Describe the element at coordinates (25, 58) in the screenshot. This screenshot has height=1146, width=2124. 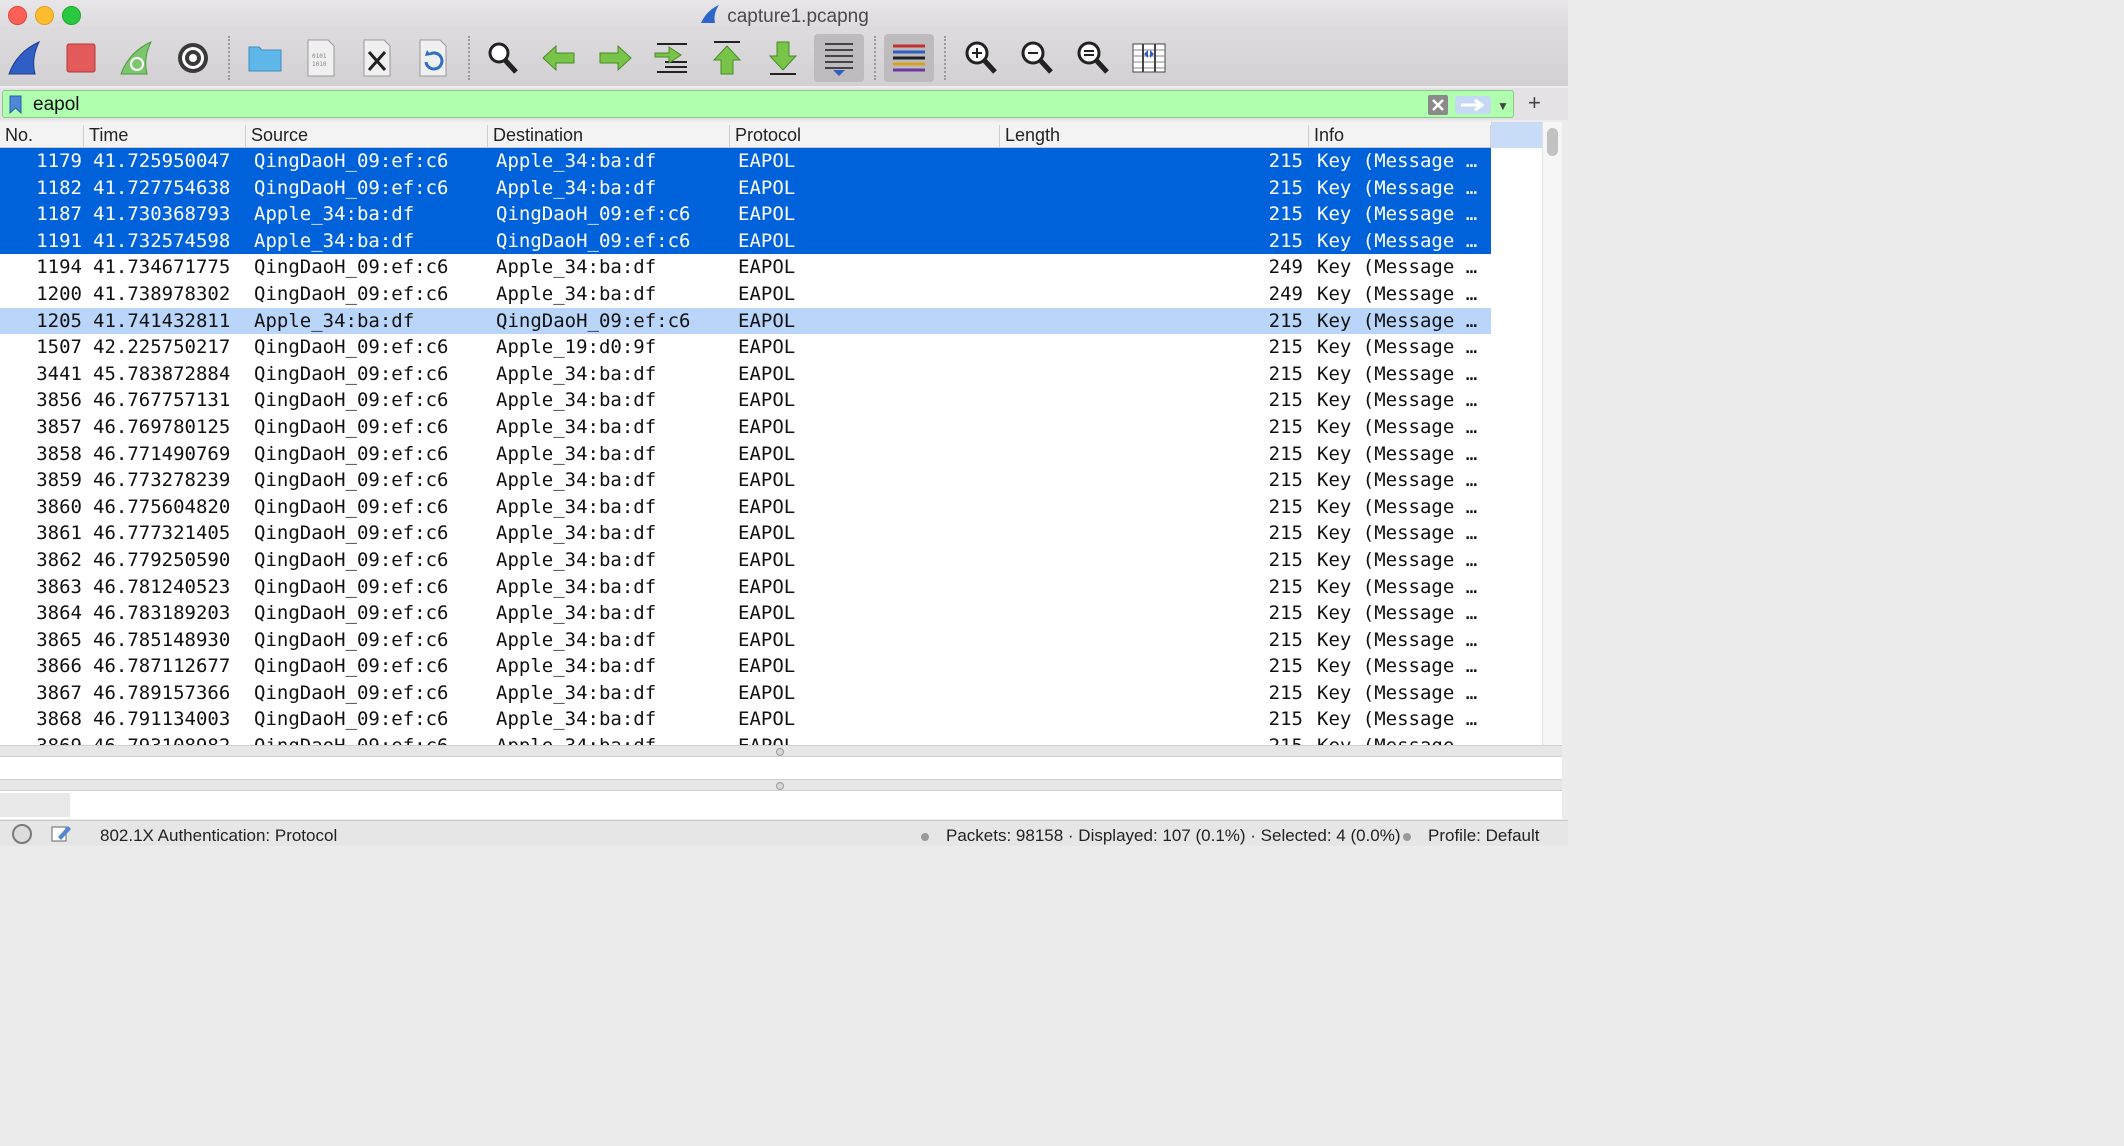
I see `start-capture-button` at that location.